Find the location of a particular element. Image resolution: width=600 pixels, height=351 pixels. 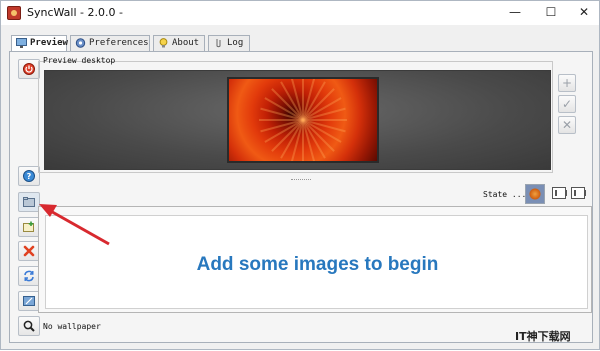

folder-icon is located at coordinates (29, 202).